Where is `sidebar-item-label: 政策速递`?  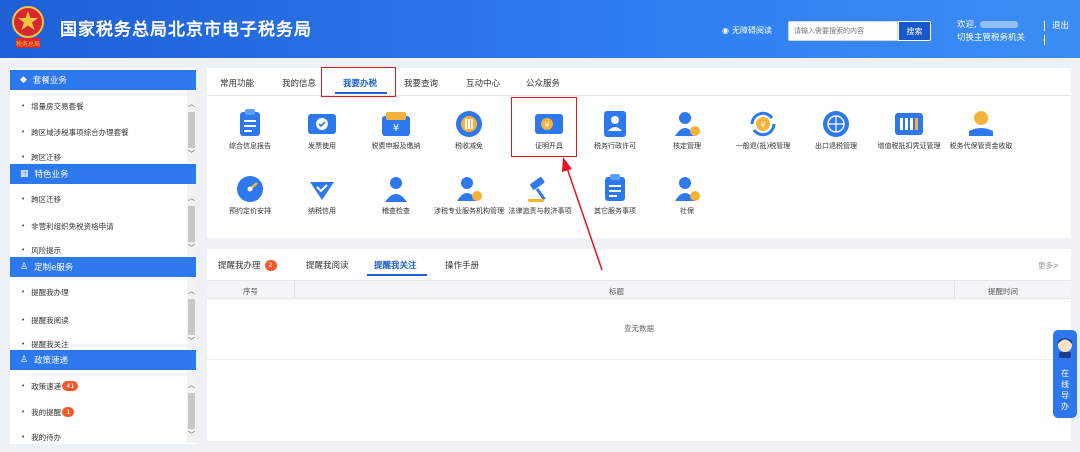 sidebar-item-label: 政策速递 is located at coordinates (46, 386).